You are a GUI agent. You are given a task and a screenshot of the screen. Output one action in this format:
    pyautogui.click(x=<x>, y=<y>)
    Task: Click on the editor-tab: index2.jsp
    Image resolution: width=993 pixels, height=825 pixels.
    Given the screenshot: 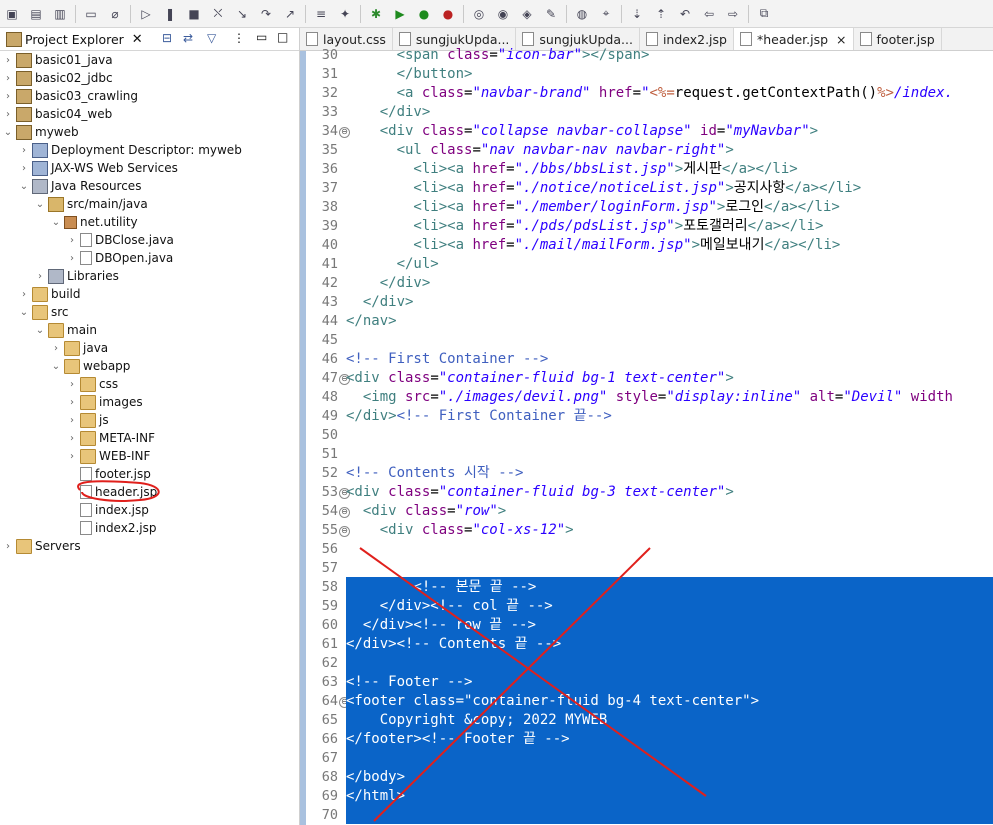 What is the action you would take?
    pyautogui.click(x=687, y=39)
    